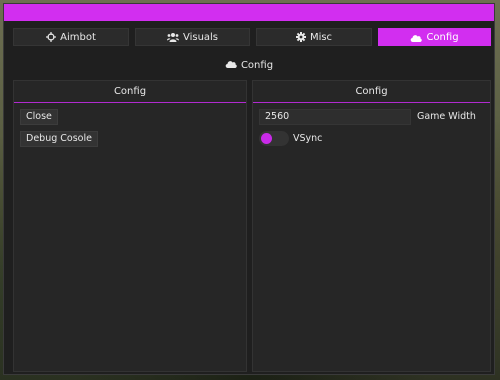 This screenshot has width=500, height=380. What do you see at coordinates (266, 138) in the screenshot?
I see `vsync-toggle-knob` at bounding box center [266, 138].